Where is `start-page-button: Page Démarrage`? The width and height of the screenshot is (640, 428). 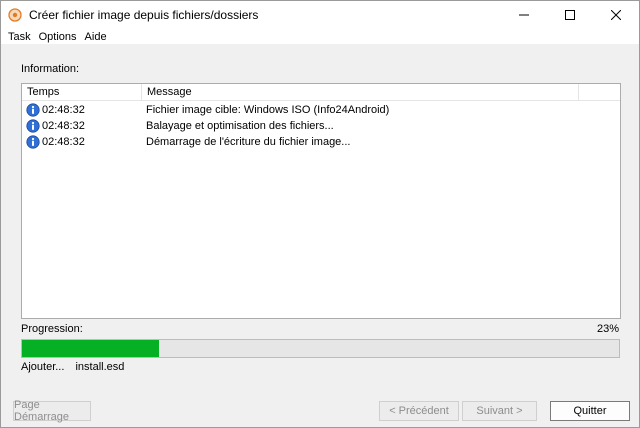 start-page-button: Page Démarrage is located at coordinates (52, 411).